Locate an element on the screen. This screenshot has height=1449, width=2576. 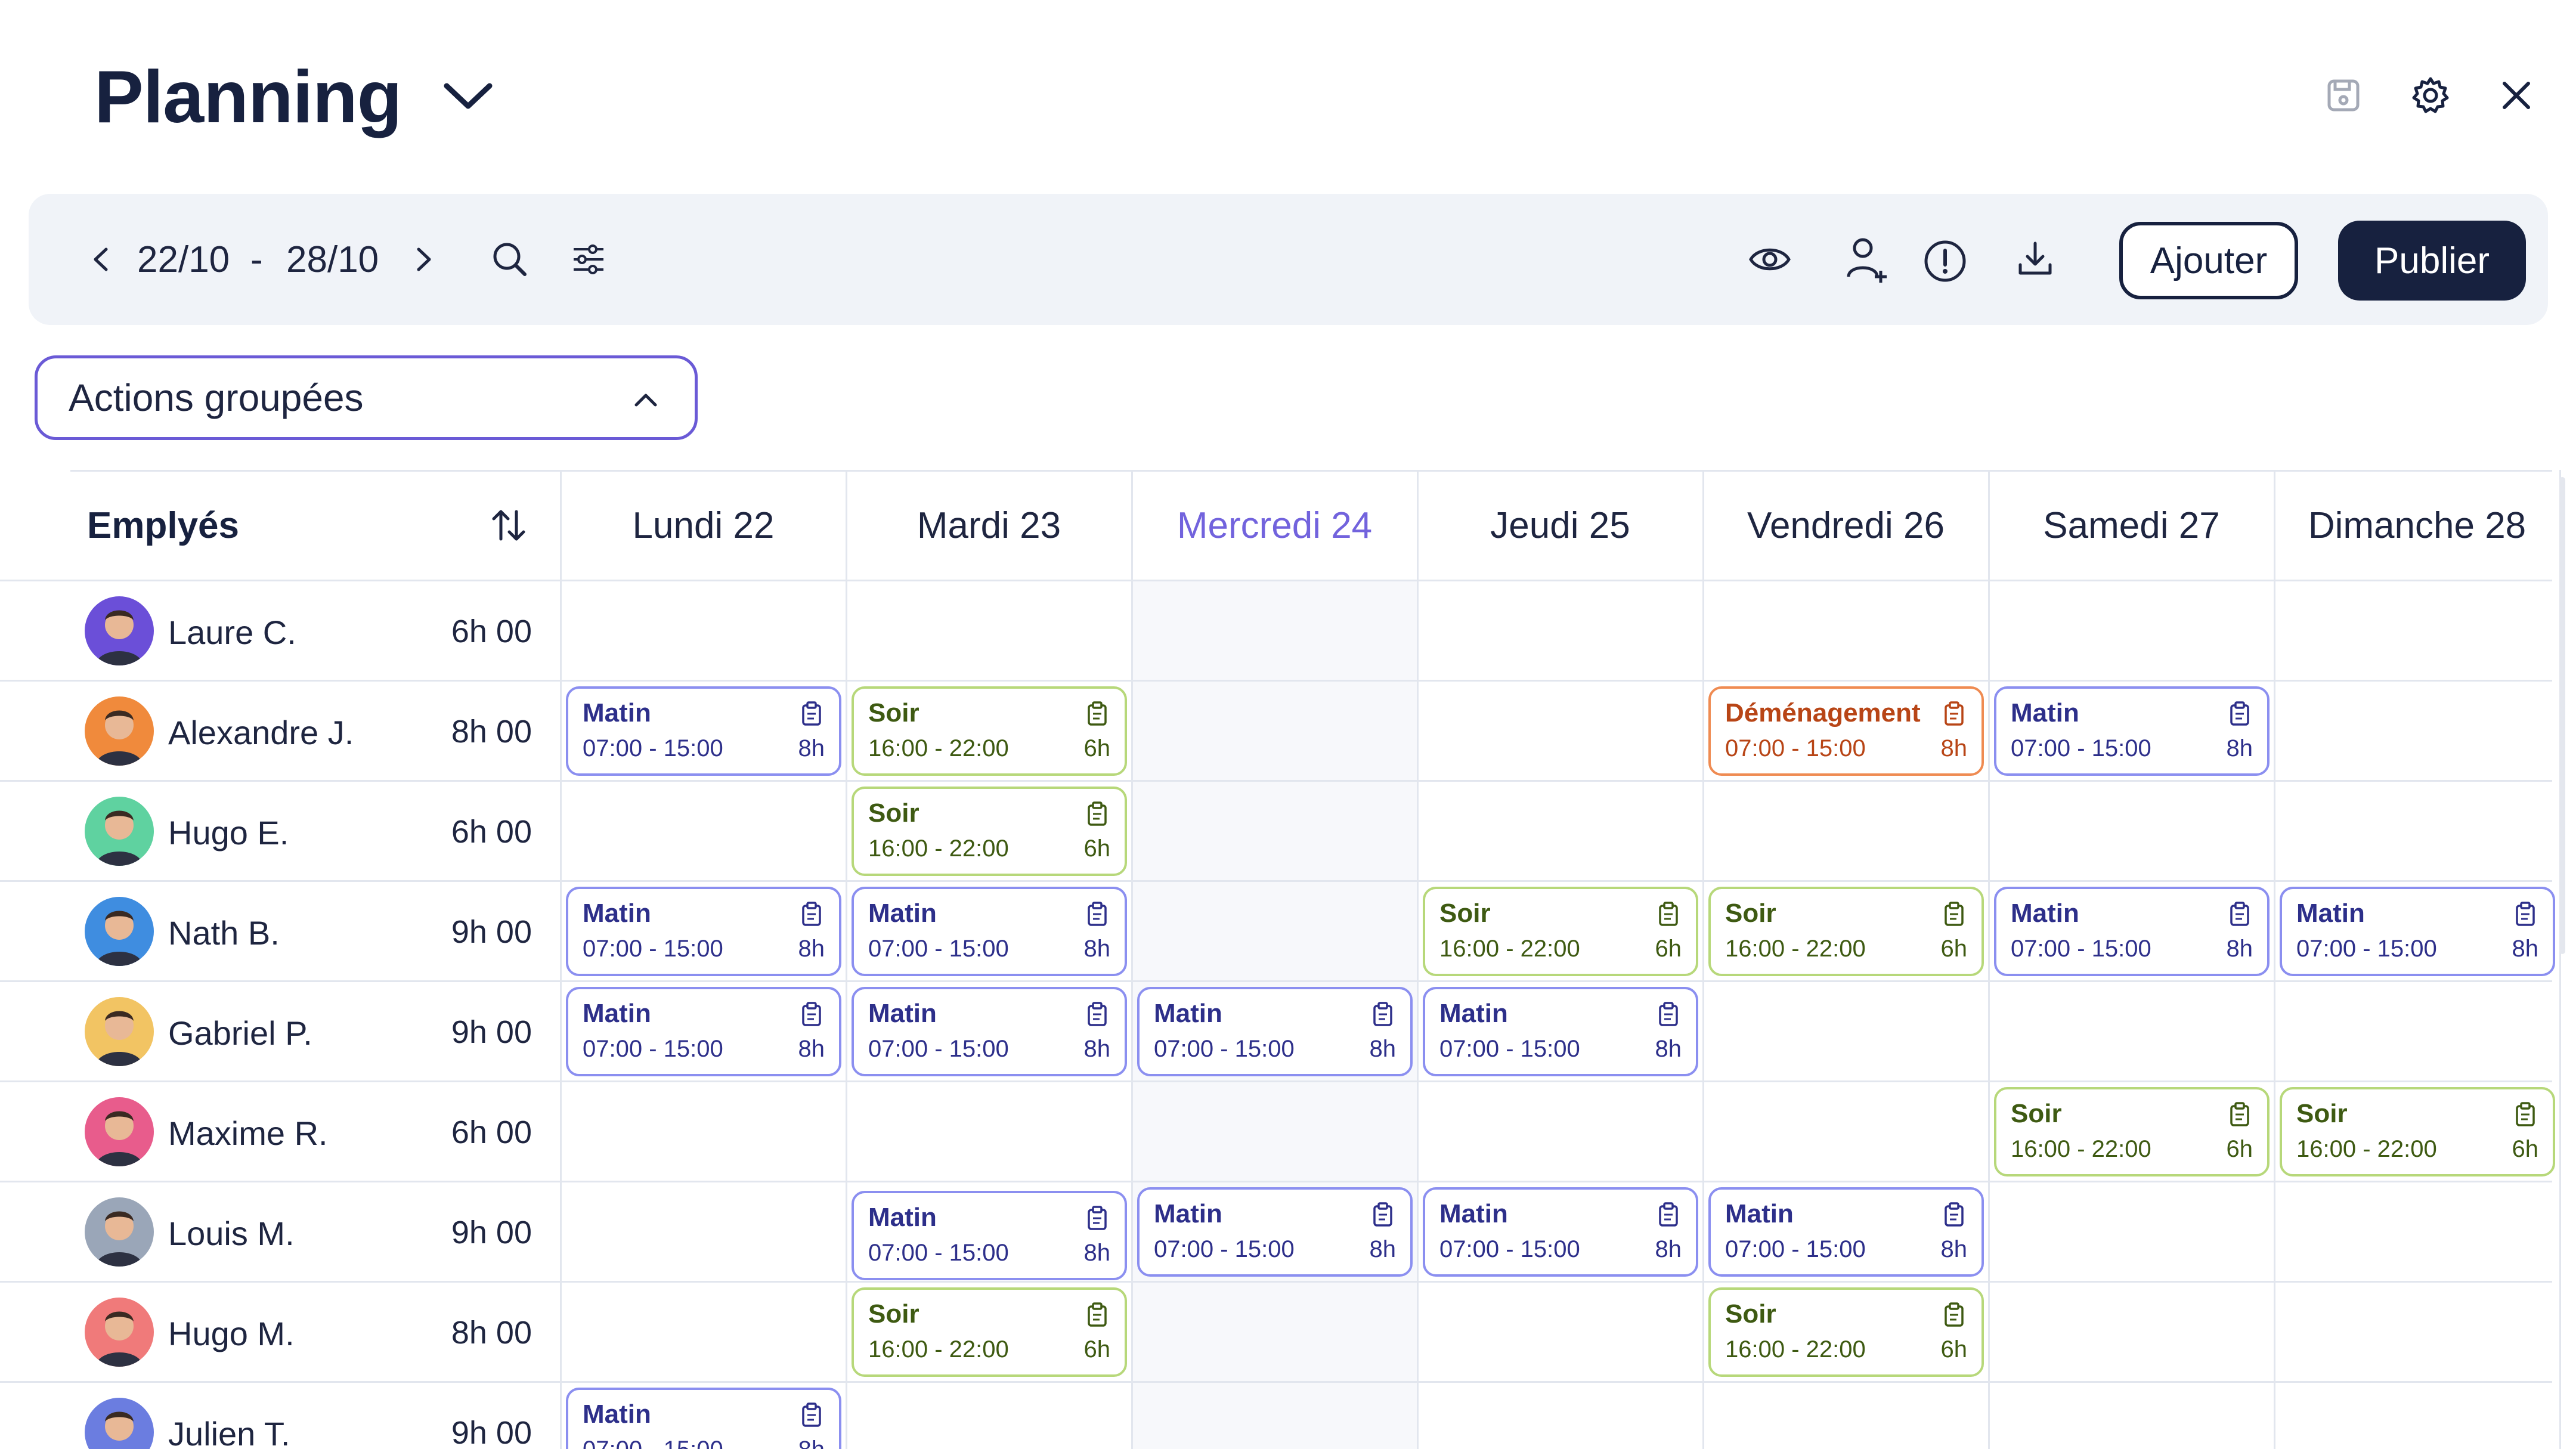
employee-row: Maxime R. 6h 00 is located at coordinates (280, 1132).